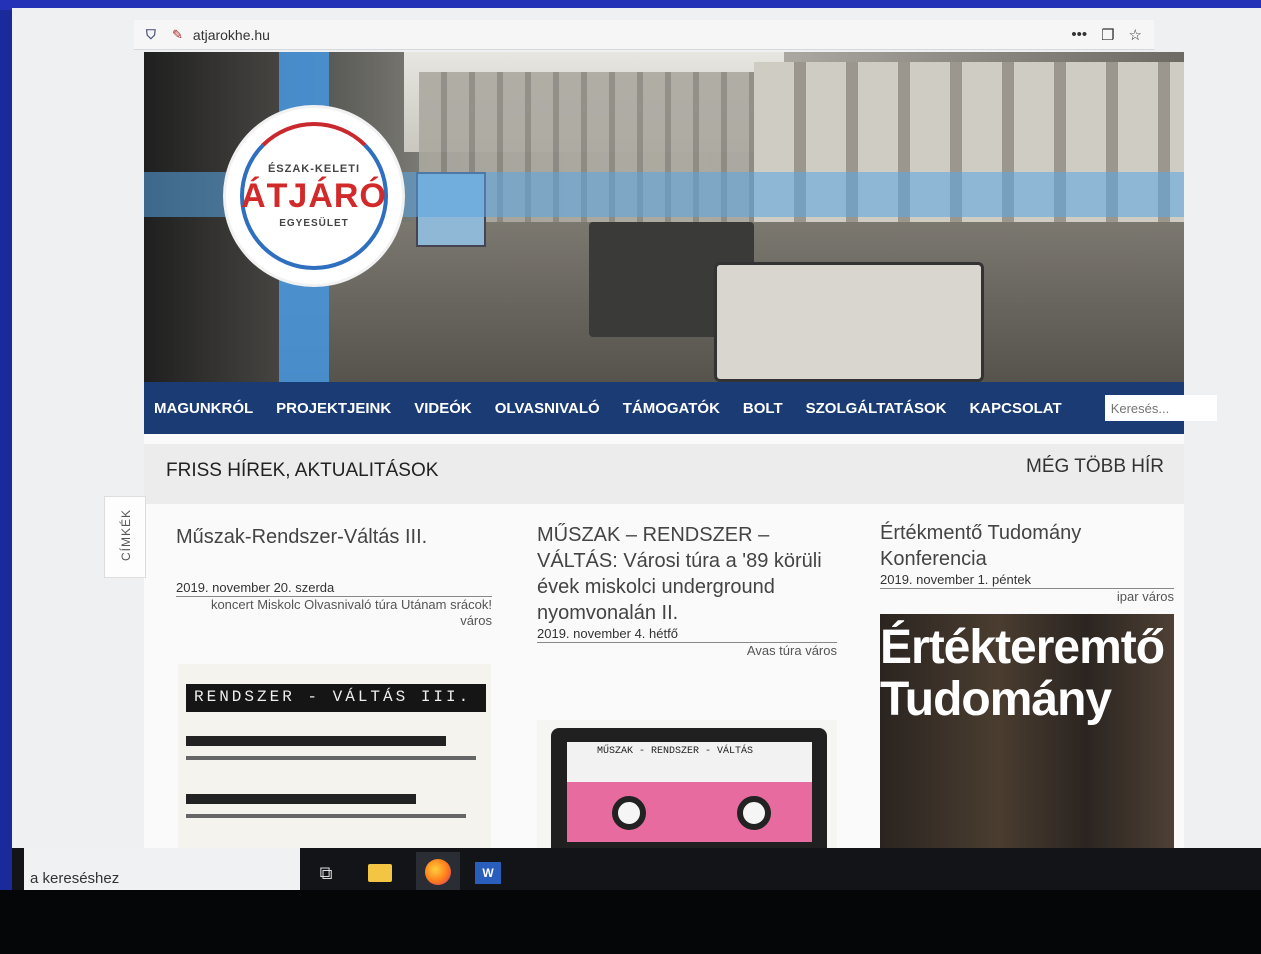 The image size is (1261, 954). I want to click on address-bar-tools: ••• ❐ ☆, so click(1106, 35).